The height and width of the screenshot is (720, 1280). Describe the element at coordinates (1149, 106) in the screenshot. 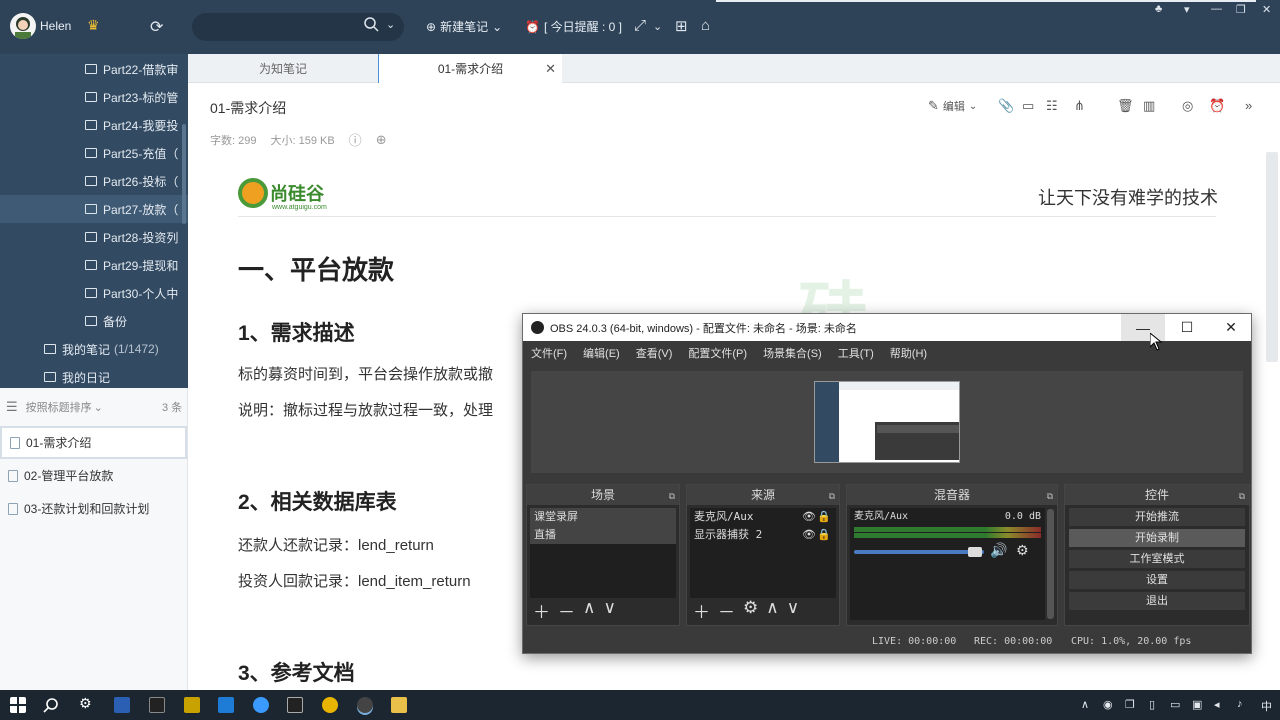

I see `reader-icon: ▥` at that location.